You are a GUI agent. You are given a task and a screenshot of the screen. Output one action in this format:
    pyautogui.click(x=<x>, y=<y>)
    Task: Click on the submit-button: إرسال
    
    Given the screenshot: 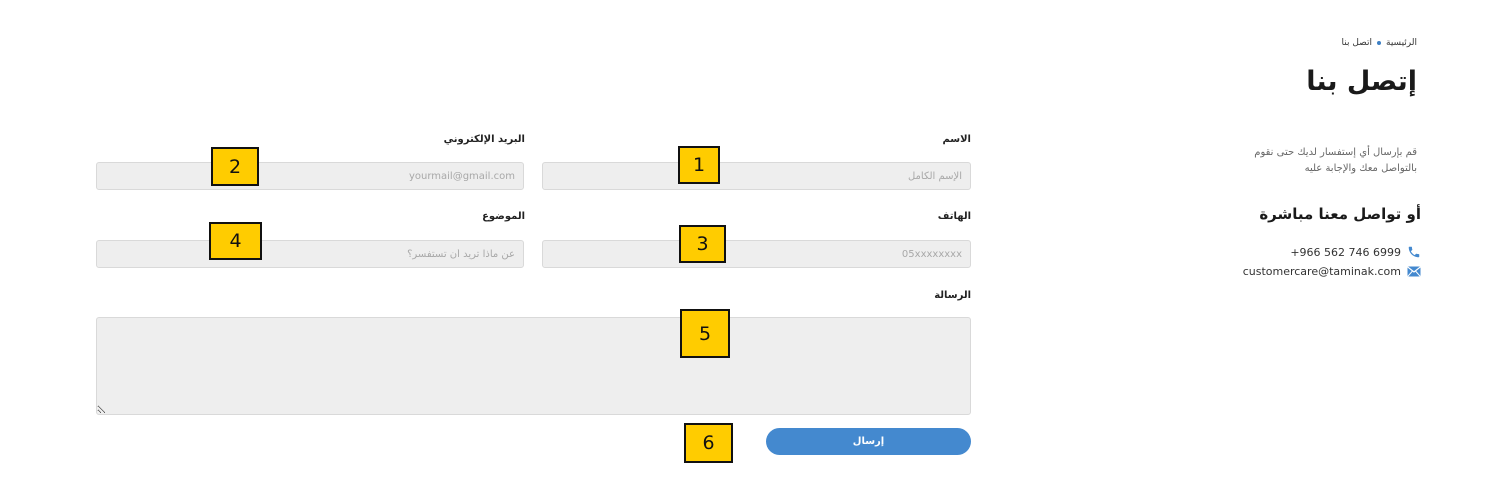 What is the action you would take?
    pyautogui.click(x=868, y=441)
    